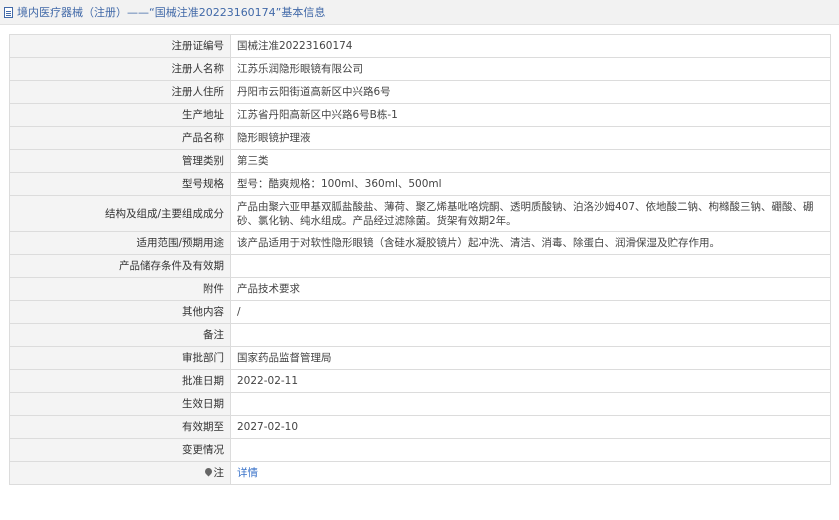 This screenshot has width=839, height=520. What do you see at coordinates (120, 404) in the screenshot?
I see `row-label: 生效日期` at bounding box center [120, 404].